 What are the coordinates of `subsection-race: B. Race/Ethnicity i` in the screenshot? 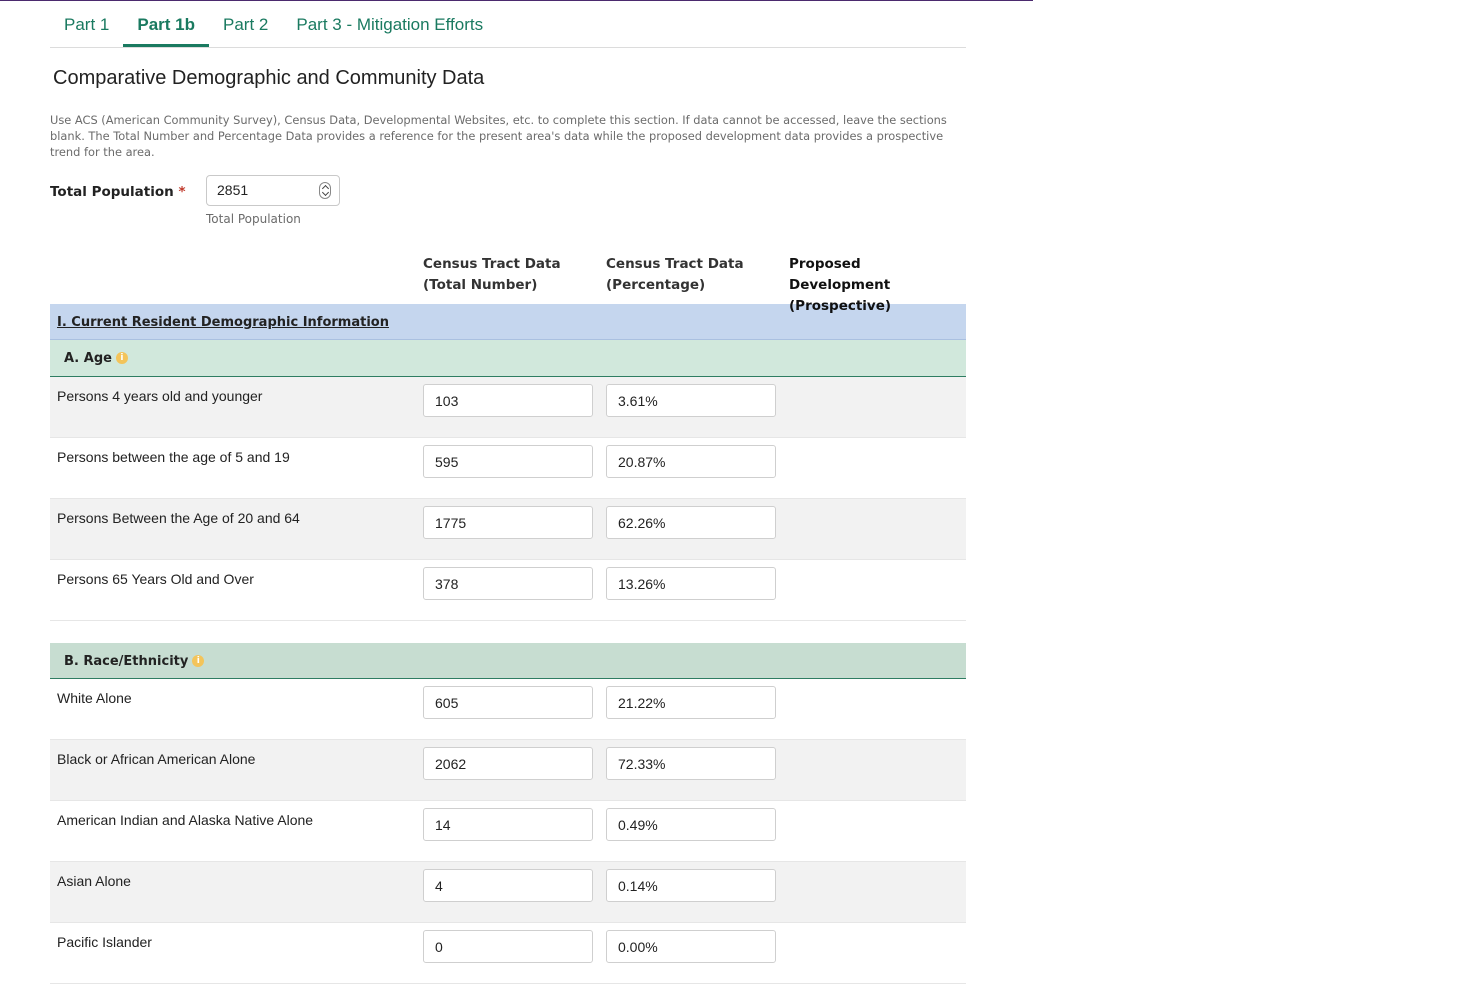 It's located at (508, 661).